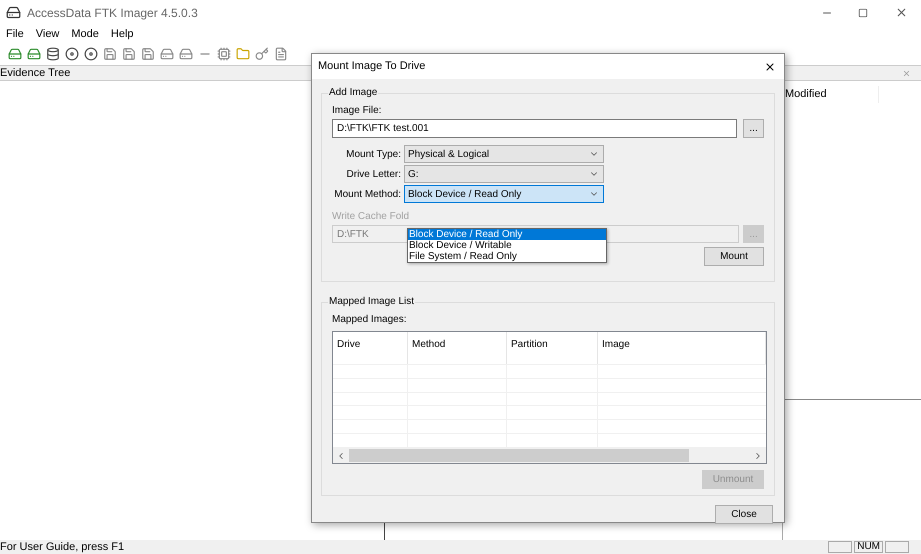 Image resolution: width=921 pixels, height=554 pixels. What do you see at coordinates (357, 110) in the screenshot?
I see `field-label: Image File:` at bounding box center [357, 110].